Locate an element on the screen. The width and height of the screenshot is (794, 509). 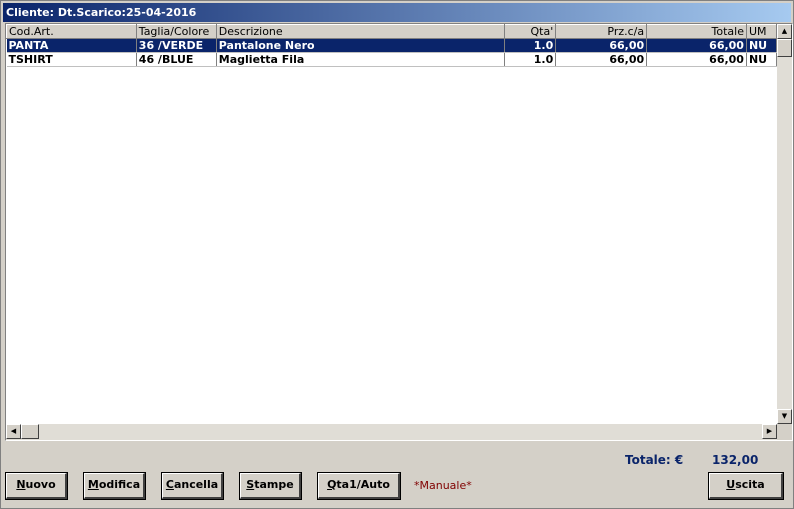
stampe-label: tampe is located at coordinates (274, 484).